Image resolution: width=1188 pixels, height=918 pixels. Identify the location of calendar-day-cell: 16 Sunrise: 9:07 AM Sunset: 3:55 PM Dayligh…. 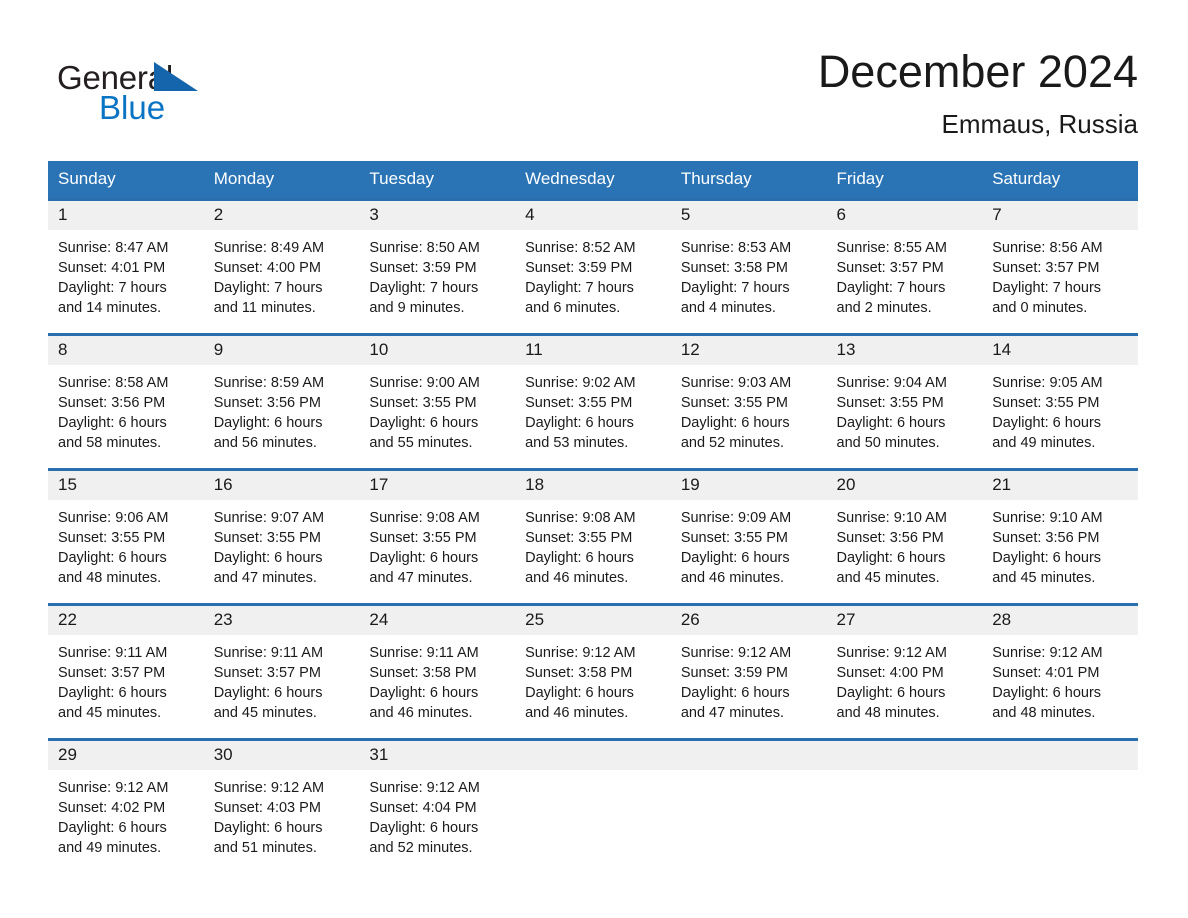
(281, 536).